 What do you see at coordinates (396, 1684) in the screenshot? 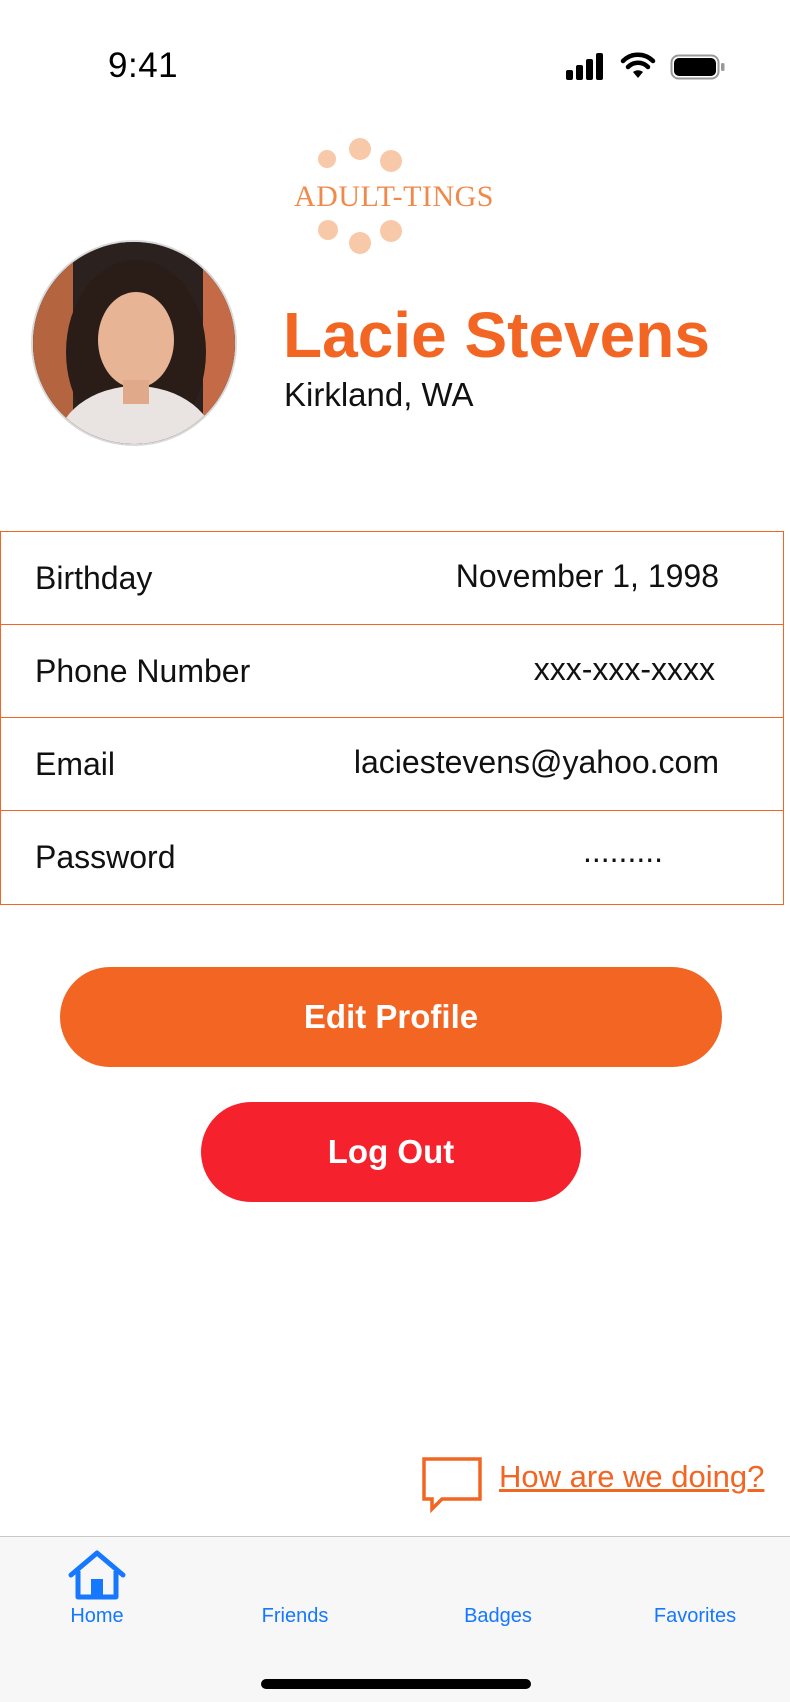
I see `home-indicator` at bounding box center [396, 1684].